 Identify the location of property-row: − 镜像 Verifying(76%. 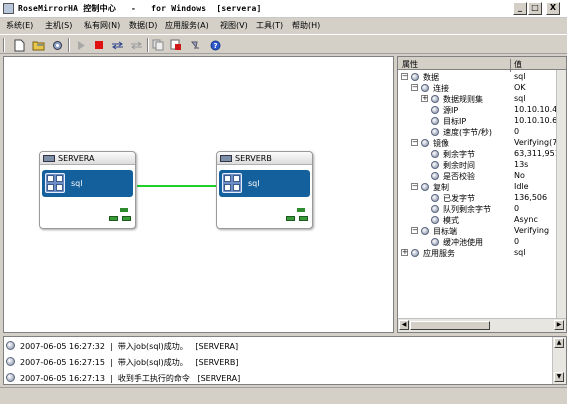
(477, 143).